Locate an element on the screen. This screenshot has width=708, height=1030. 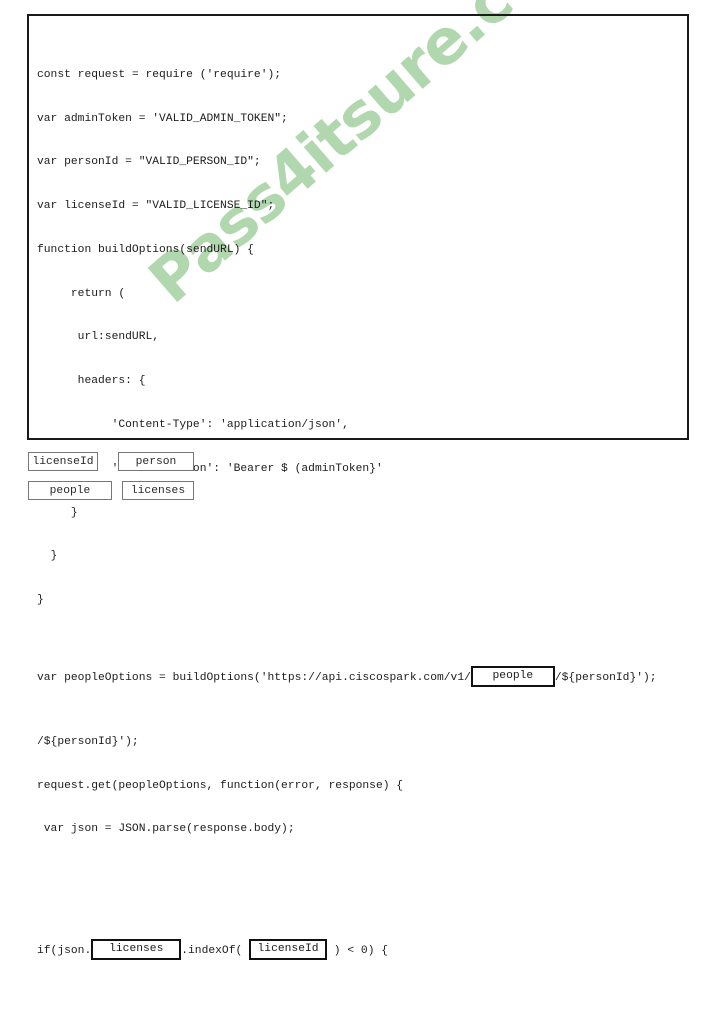
dropzone-indexof-licenseid: licenseId is located at coordinates (288, 949).